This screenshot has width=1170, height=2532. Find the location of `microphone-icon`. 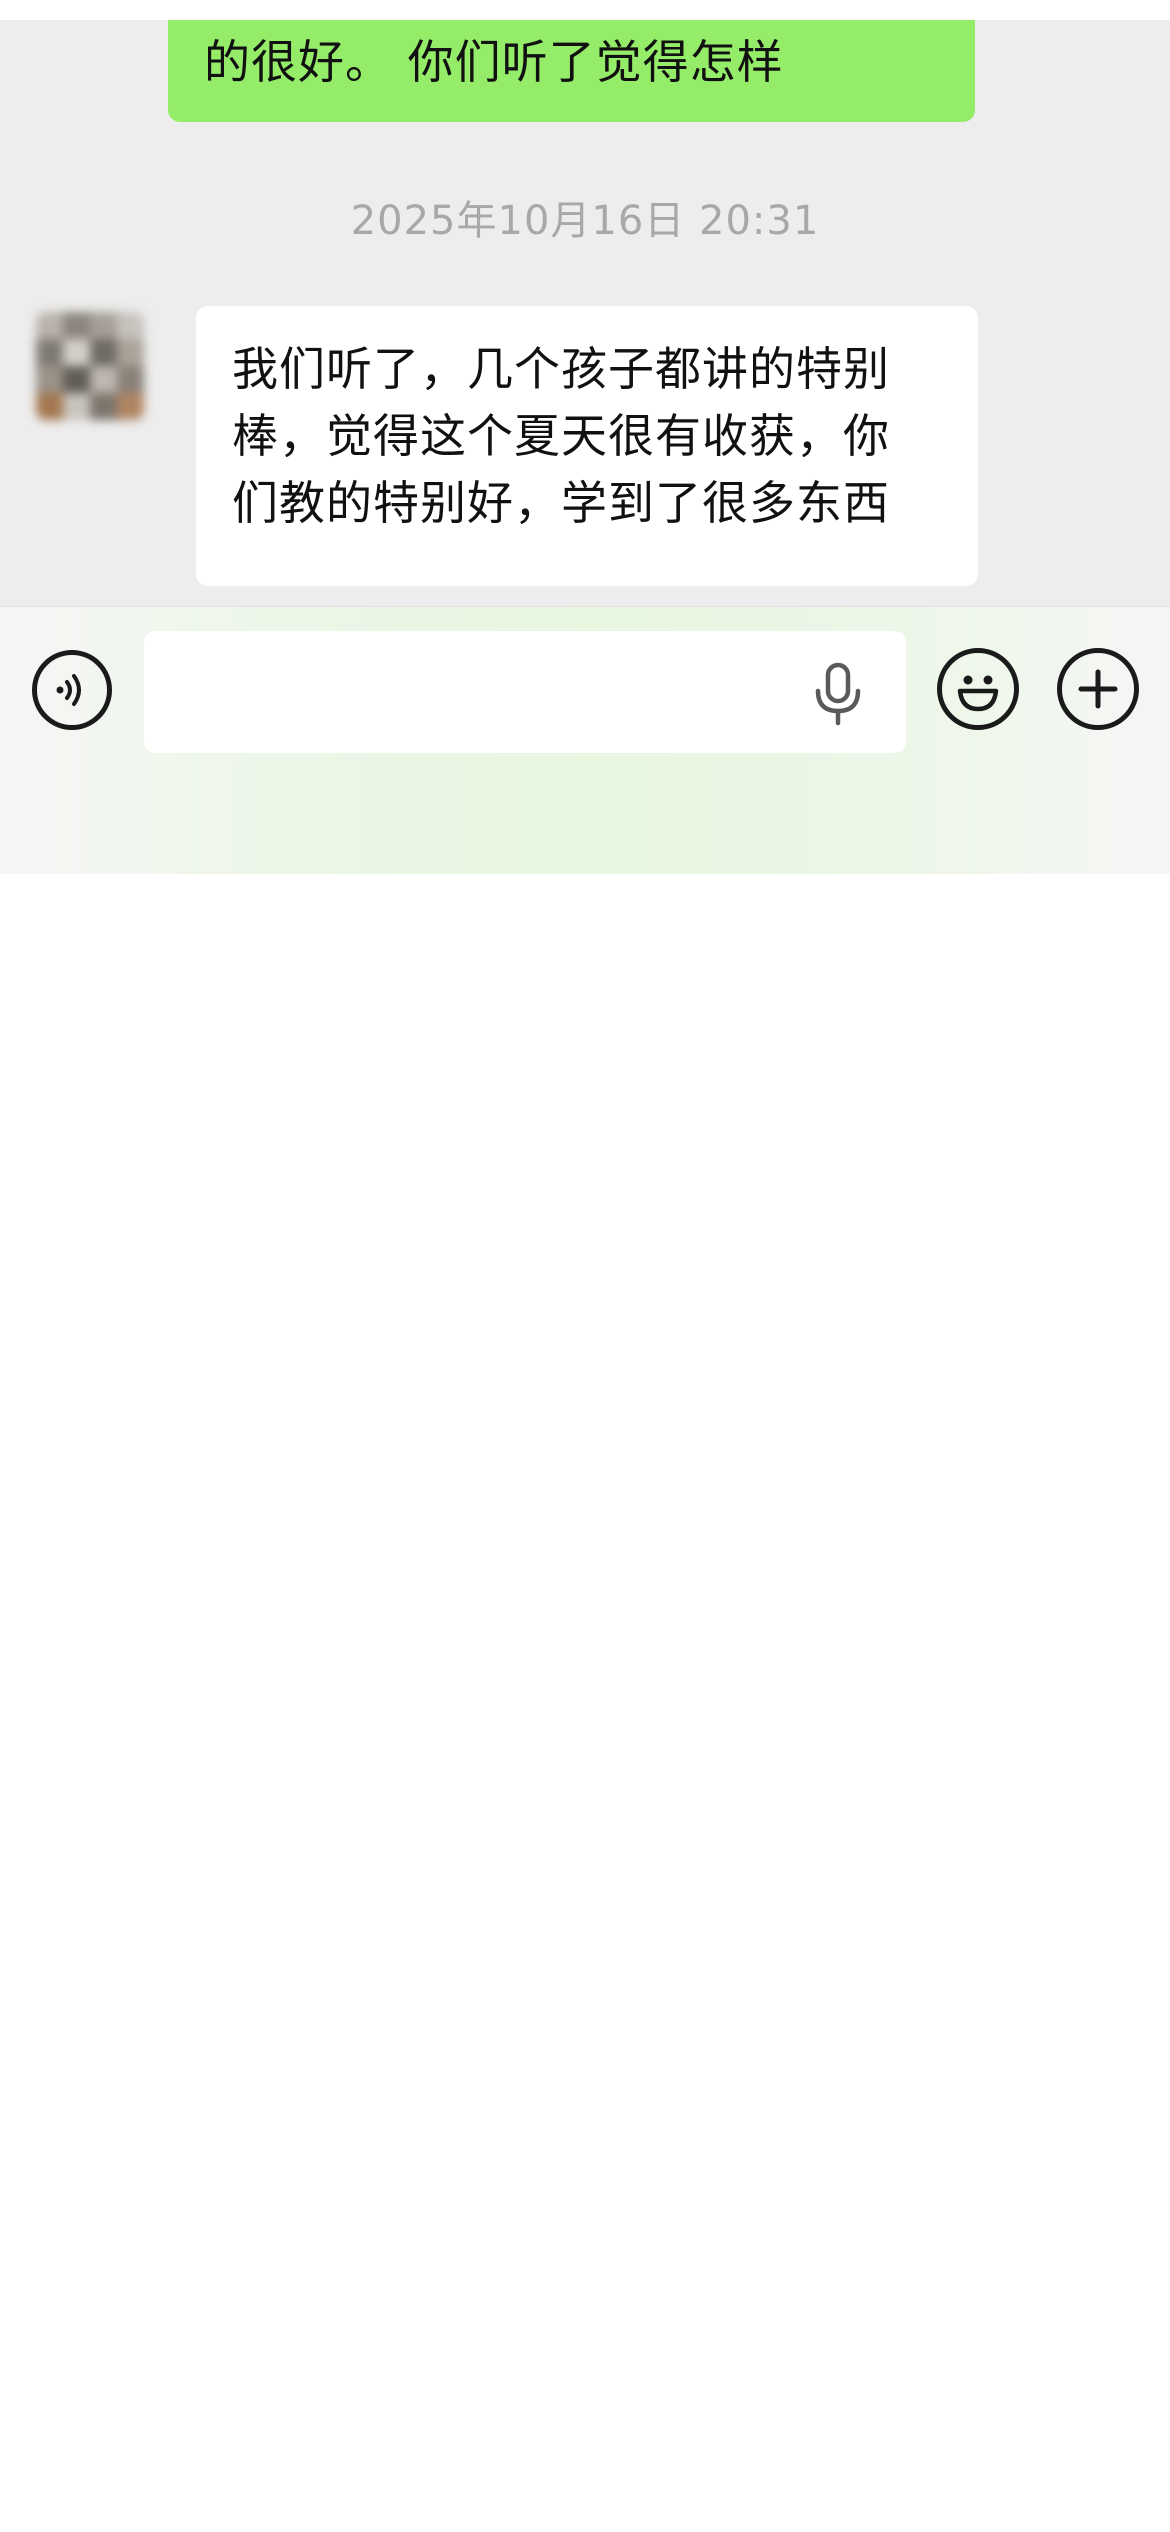

microphone-icon is located at coordinates (838, 694).